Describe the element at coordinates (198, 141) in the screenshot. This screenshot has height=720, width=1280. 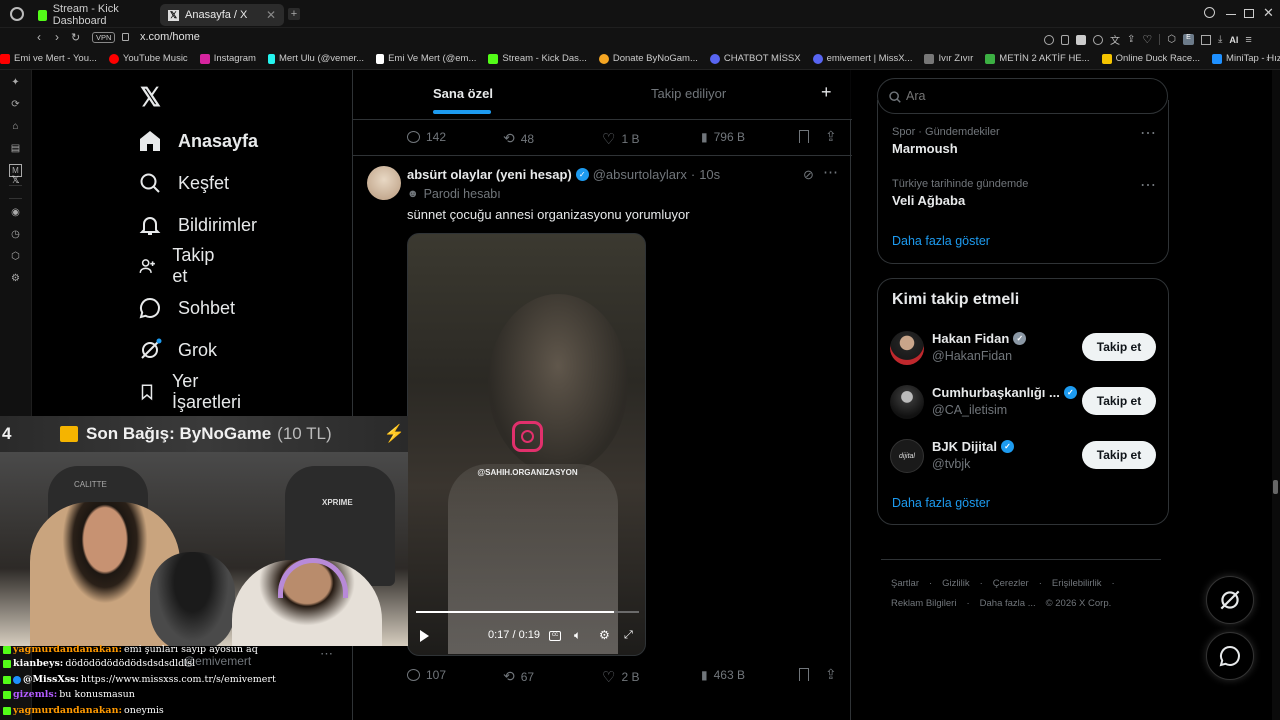
I see `nav-home: Anasayfa` at that location.